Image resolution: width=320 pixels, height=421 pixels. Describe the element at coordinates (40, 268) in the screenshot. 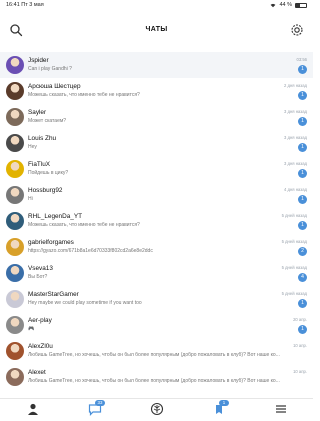

I see `chat-name: Vseva13` at that location.